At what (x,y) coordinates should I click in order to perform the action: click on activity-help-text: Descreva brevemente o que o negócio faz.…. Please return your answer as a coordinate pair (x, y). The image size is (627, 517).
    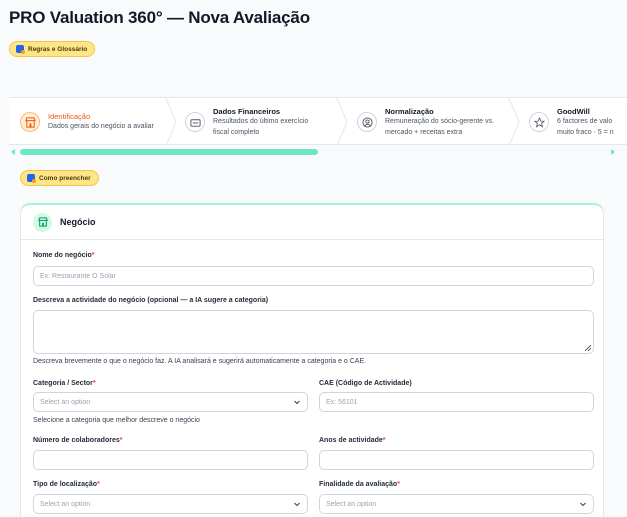
    Looking at the image, I should click on (200, 361).